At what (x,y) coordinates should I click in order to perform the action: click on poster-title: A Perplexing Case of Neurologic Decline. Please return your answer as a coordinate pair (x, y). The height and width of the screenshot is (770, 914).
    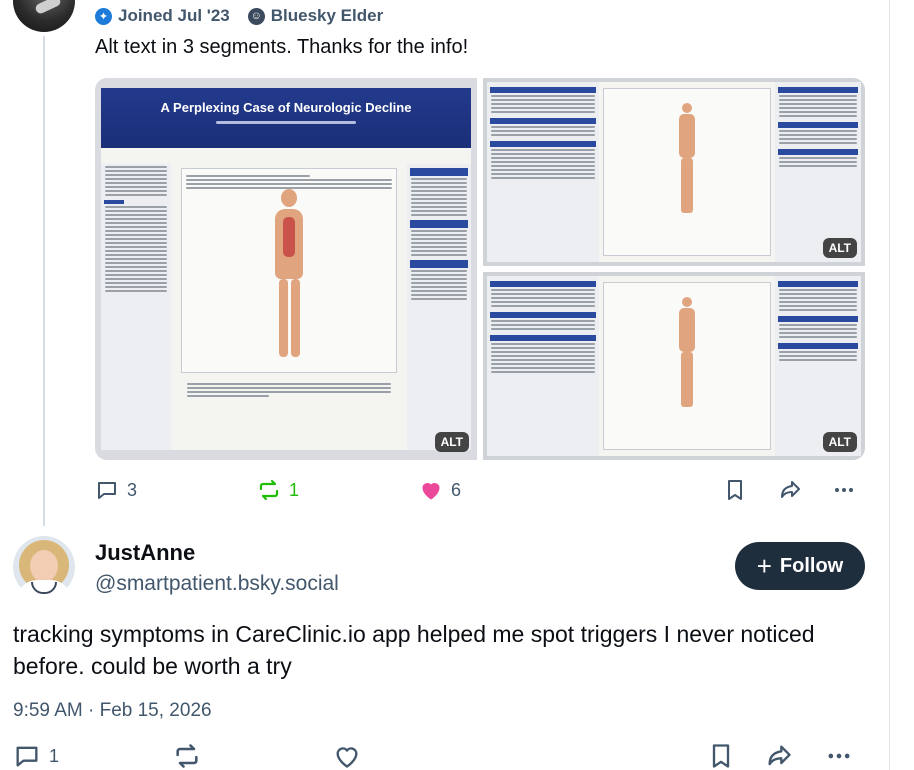
    Looking at the image, I should click on (286, 107).